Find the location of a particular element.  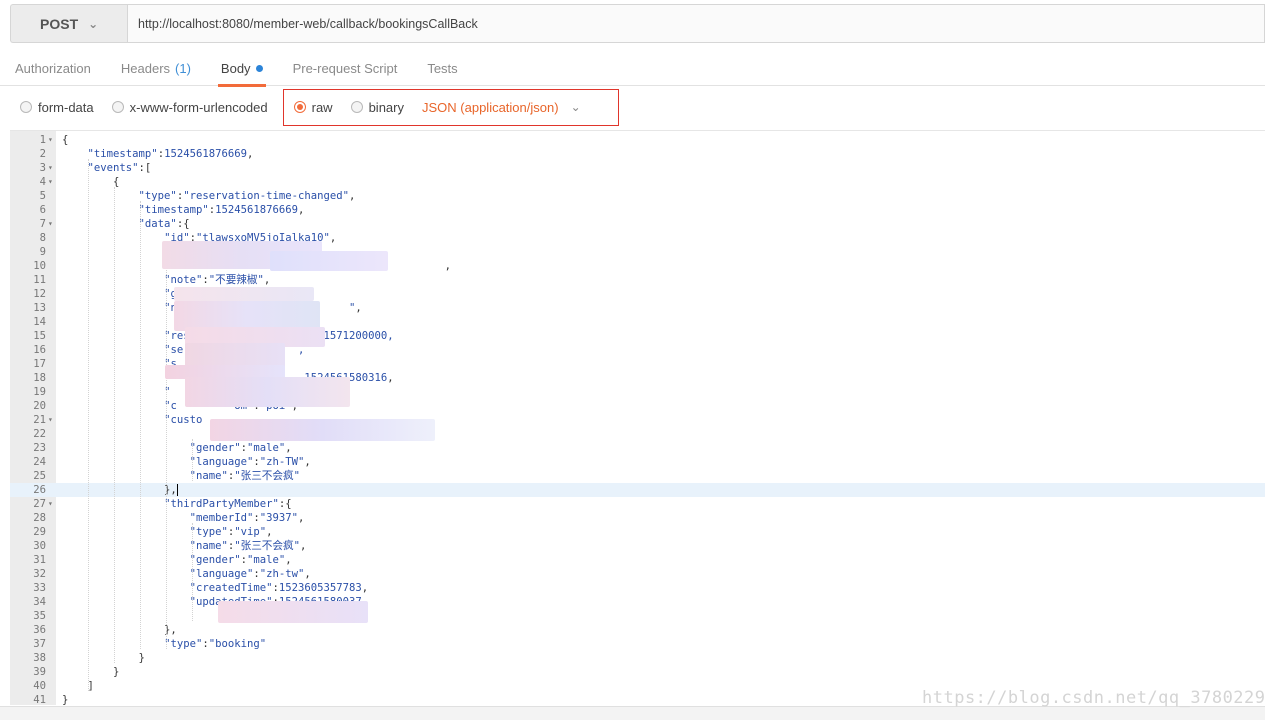

mode-label: form-data is located at coordinates (66, 107).